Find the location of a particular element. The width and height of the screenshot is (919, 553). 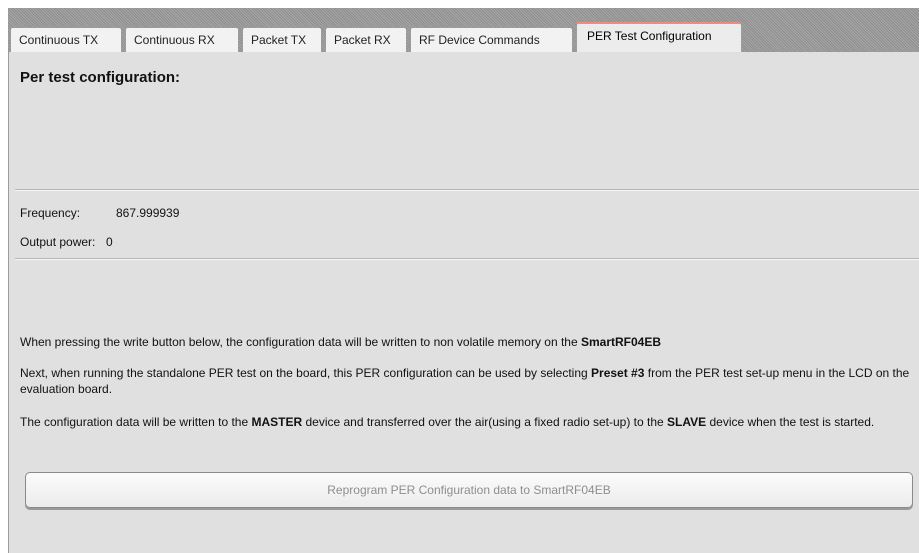

tab-packet-rx: Packet RX is located at coordinates (366, 39).